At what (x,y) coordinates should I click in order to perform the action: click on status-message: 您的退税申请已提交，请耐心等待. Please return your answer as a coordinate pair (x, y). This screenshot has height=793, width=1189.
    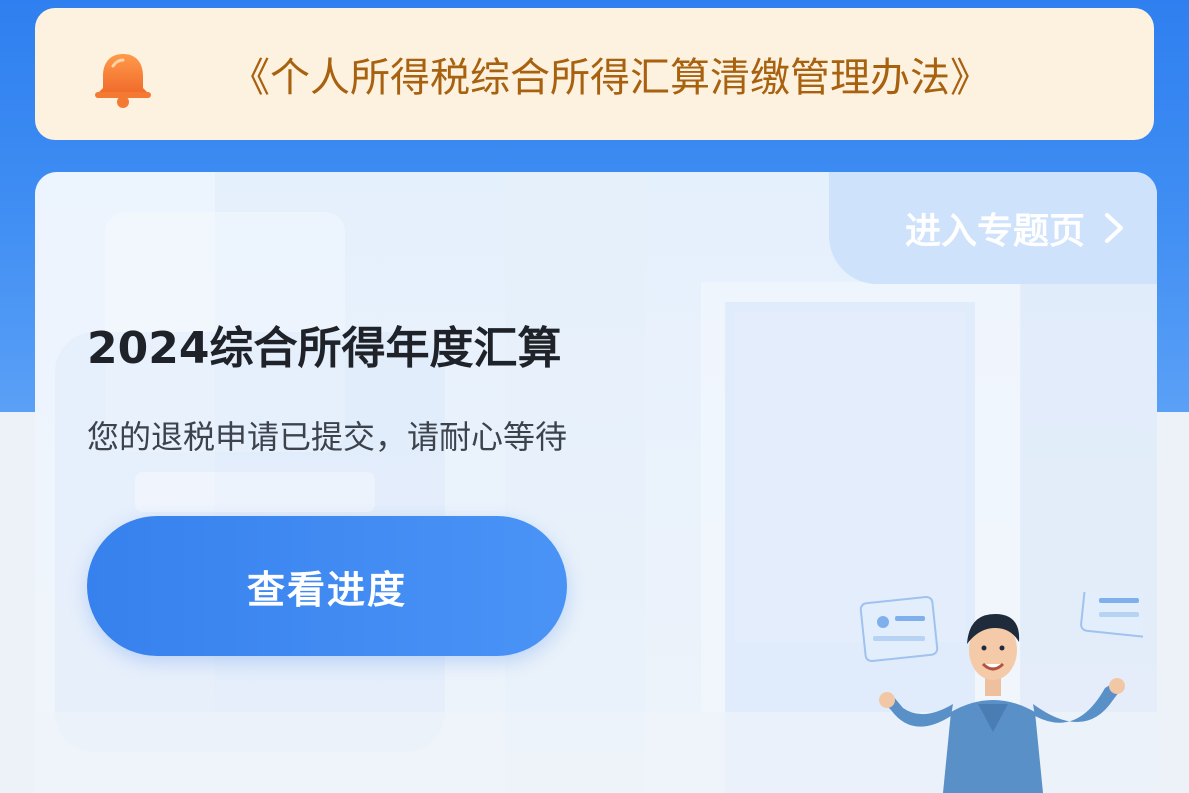
    Looking at the image, I should click on (327, 437).